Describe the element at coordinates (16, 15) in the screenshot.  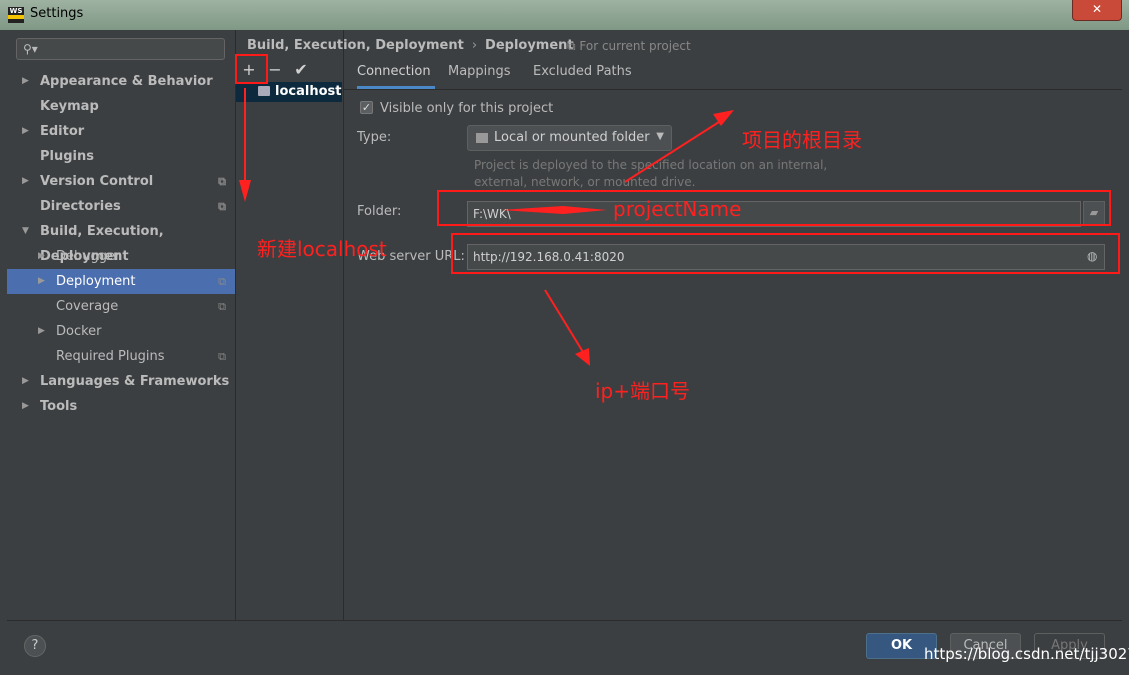
I see `webstorm-app-icon: WS` at that location.